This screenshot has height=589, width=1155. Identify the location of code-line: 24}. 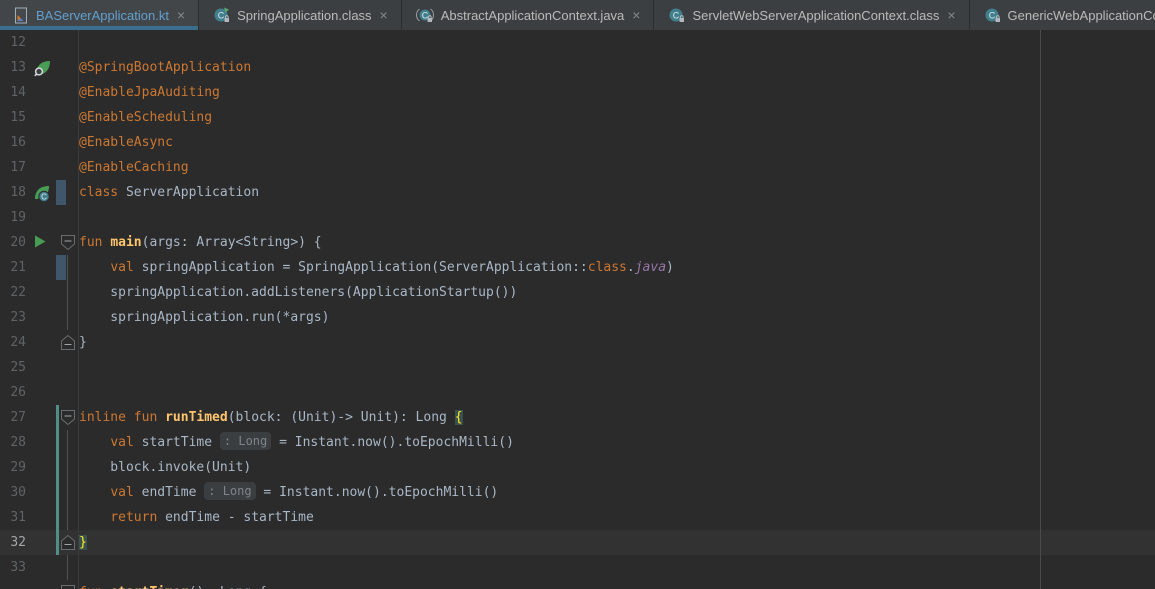
(577, 342).